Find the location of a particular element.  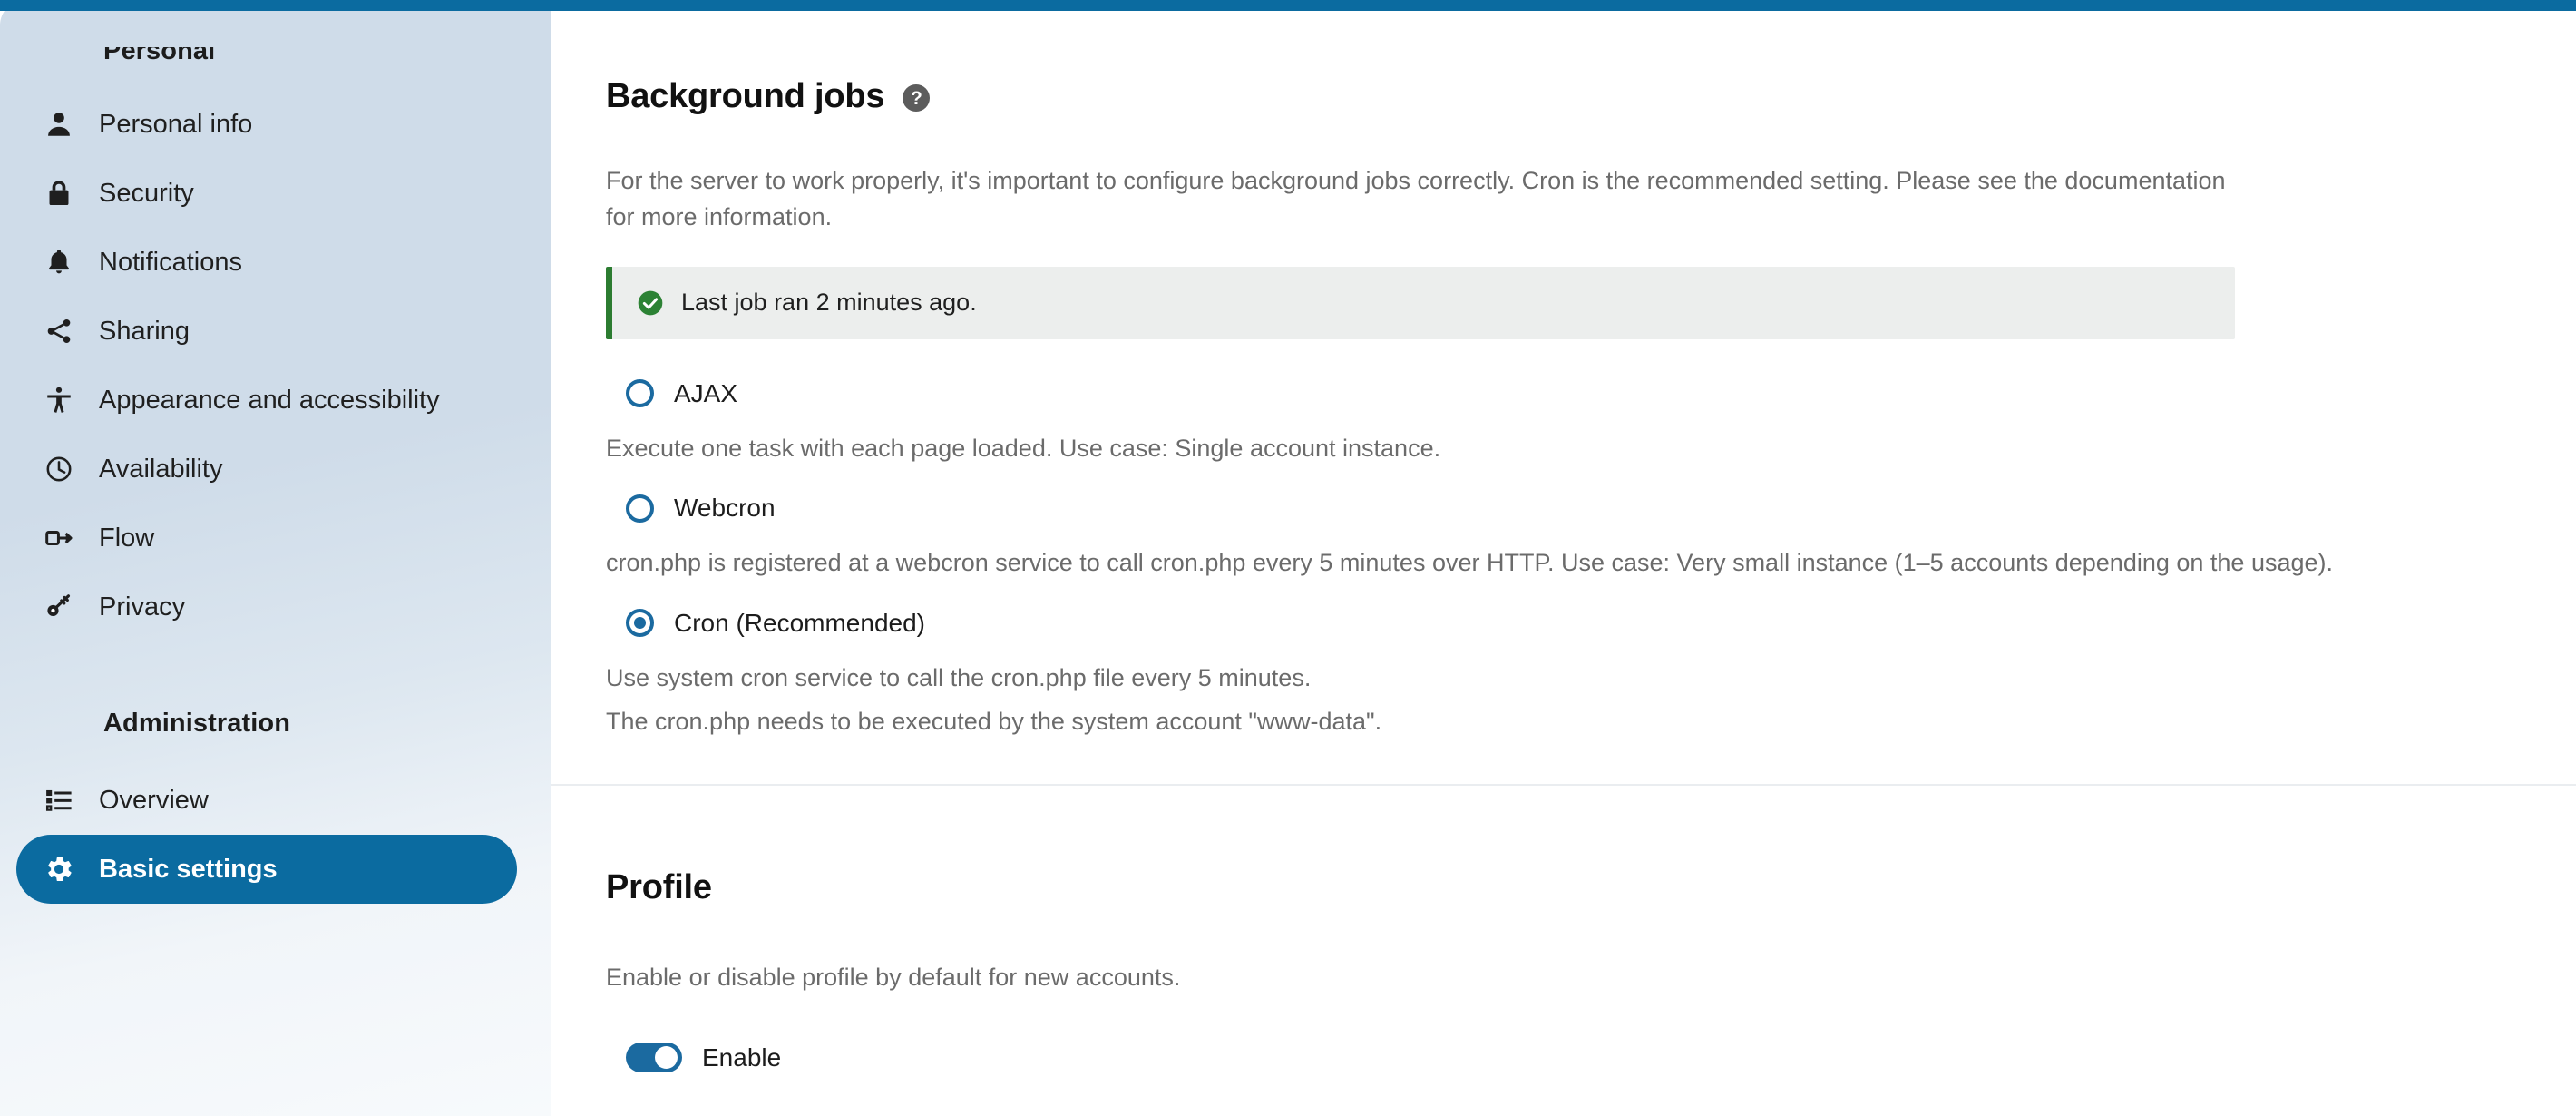

profile-enable-toggle: Enable is located at coordinates (1591, 1058).